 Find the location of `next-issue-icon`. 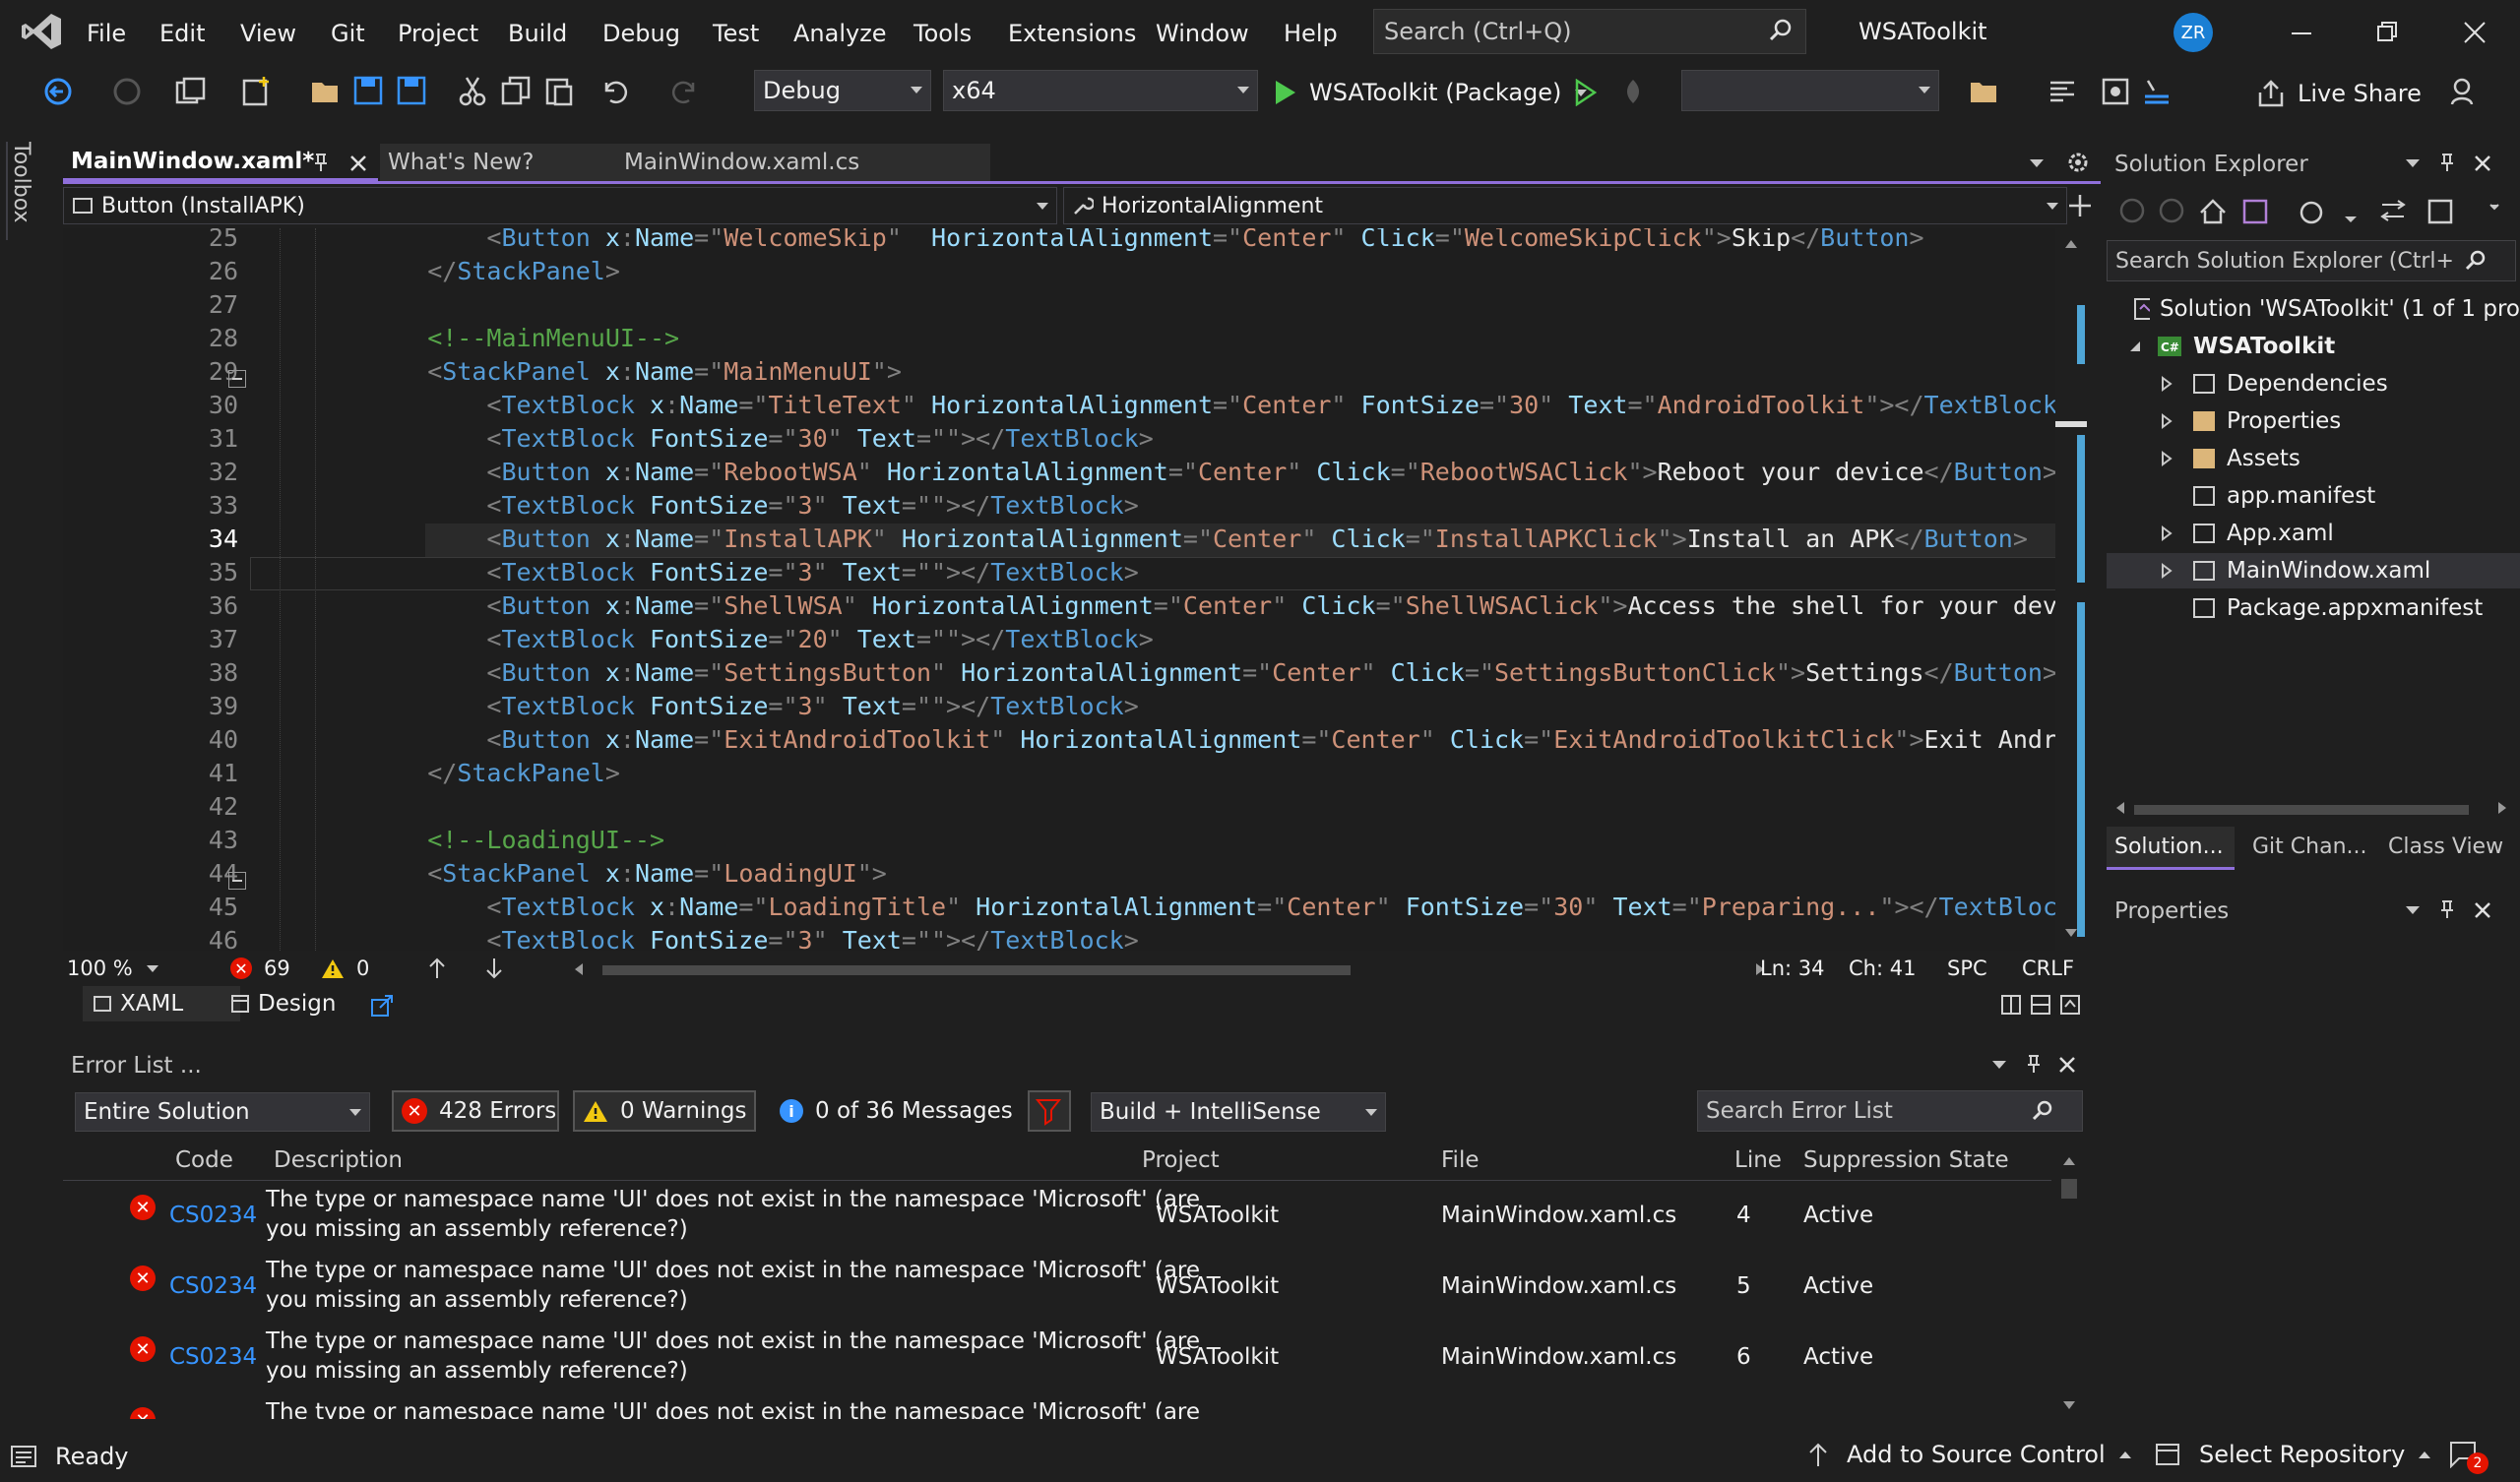

next-issue-icon is located at coordinates (494, 968).